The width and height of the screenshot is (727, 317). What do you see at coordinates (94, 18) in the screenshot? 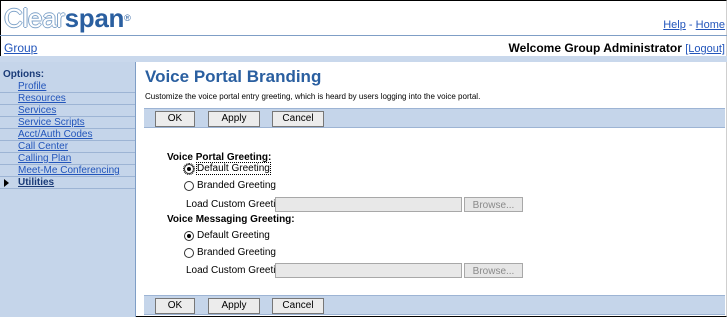
I see `logo-text-span: span` at bounding box center [94, 18].